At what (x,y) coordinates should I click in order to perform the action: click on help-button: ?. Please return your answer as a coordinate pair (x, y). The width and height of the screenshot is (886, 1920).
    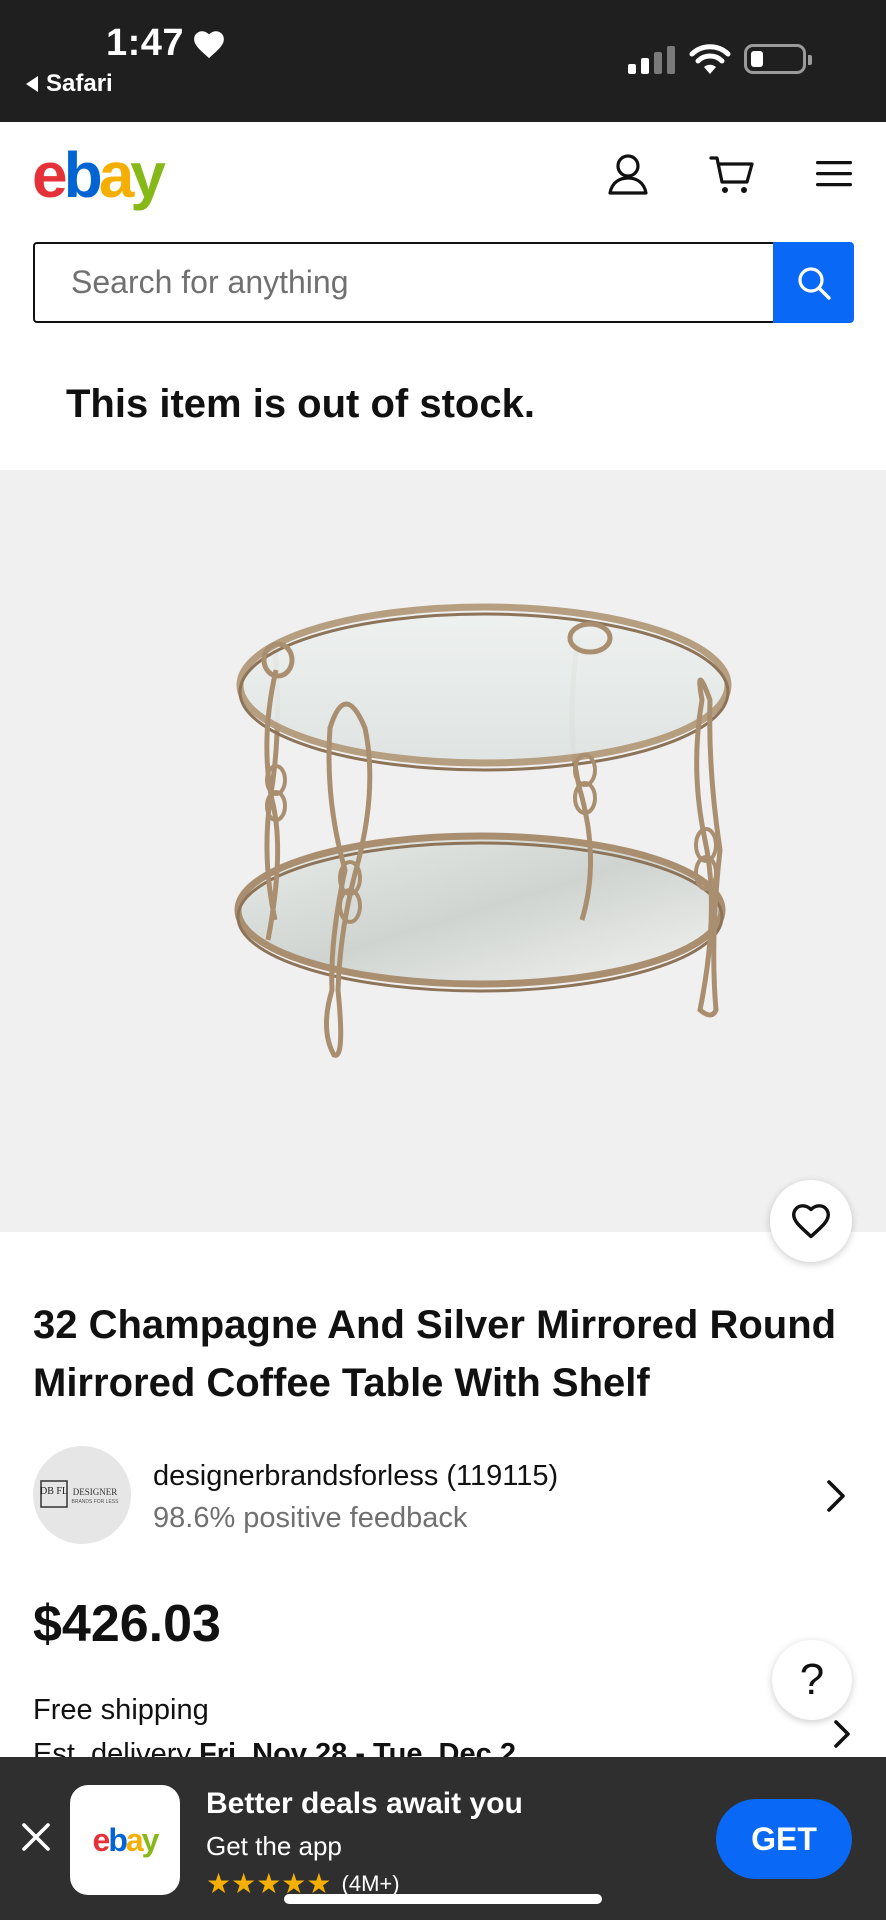
    Looking at the image, I should click on (812, 1680).